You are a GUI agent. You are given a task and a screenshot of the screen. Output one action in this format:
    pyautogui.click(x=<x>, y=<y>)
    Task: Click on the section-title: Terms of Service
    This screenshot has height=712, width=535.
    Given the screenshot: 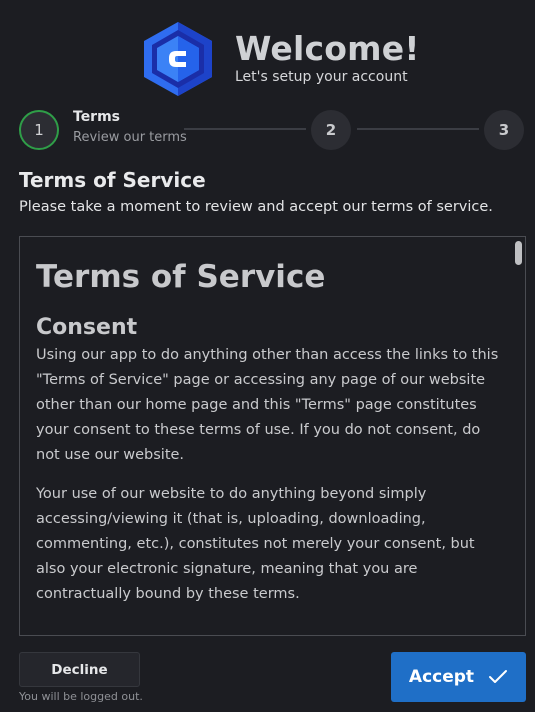 What is the action you would take?
    pyautogui.click(x=112, y=180)
    